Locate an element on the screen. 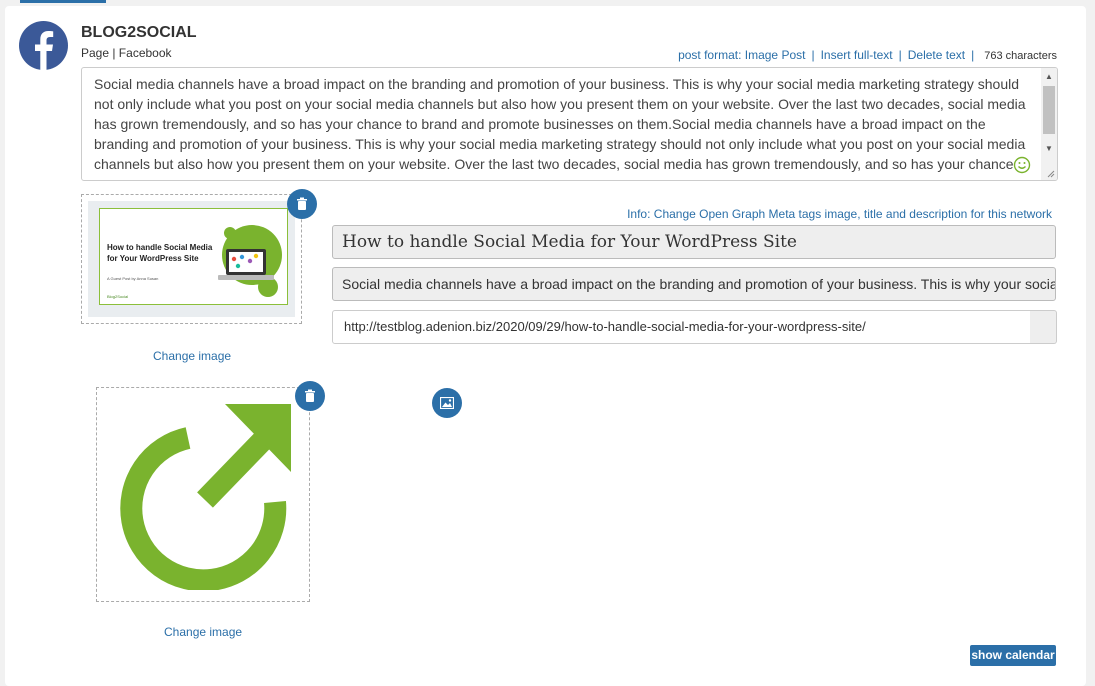 The image size is (1095, 686). laptop-illustration-icon is located at coordinates (250, 261).